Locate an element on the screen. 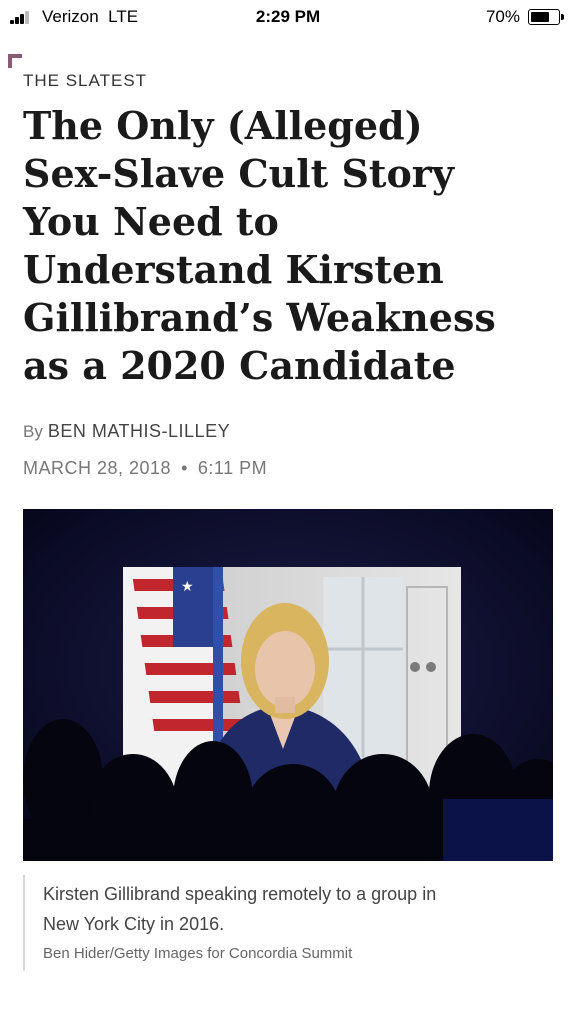 This screenshot has height=1024, width=576. dateline: MARCH 28, 2018 • 6:11 PM is located at coordinates (145, 468).